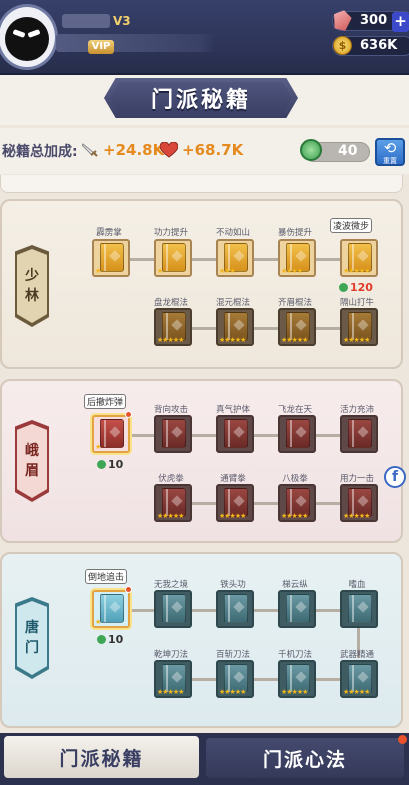  What do you see at coordinates (170, 655) in the screenshot?
I see `skill-label: 乾坤刀法` at bounding box center [170, 655].